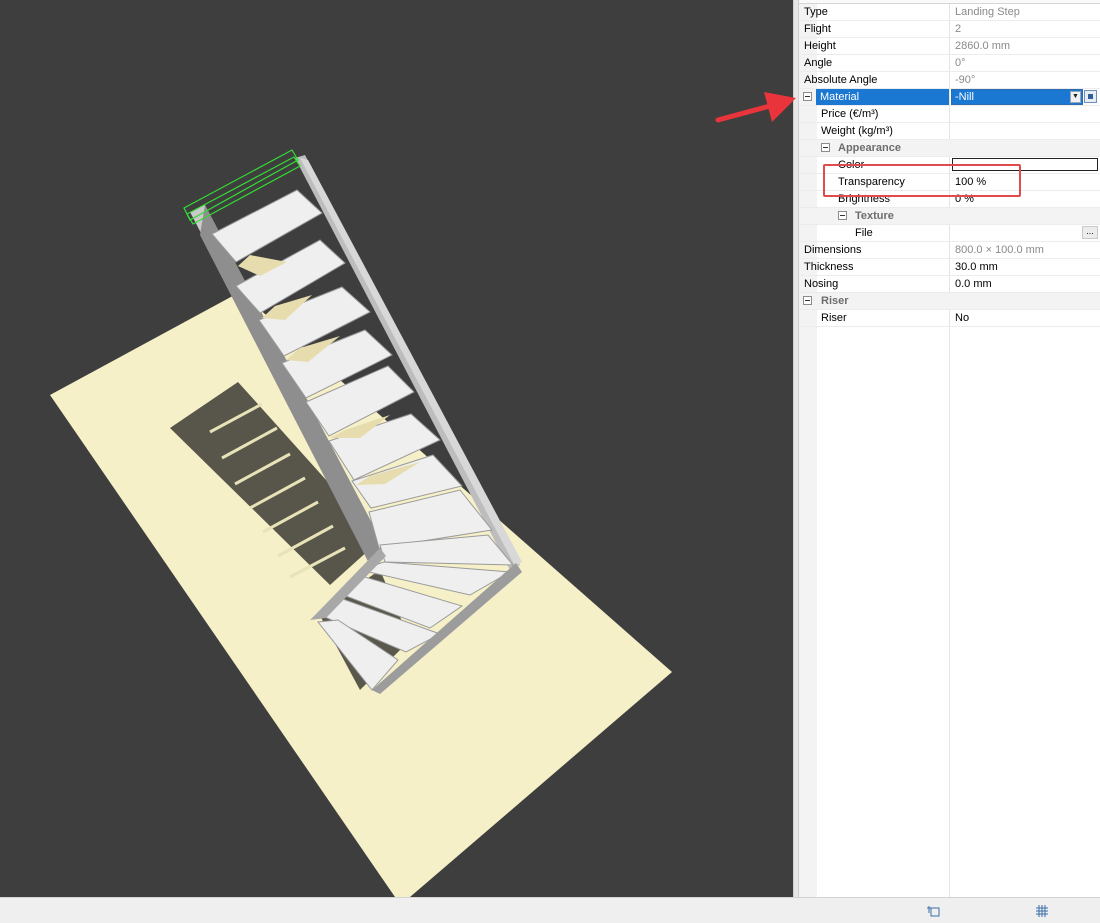 The height and width of the screenshot is (923, 1100). What do you see at coordinates (983, 46) in the screenshot?
I see `prop-value: 2860.0 mm` at bounding box center [983, 46].